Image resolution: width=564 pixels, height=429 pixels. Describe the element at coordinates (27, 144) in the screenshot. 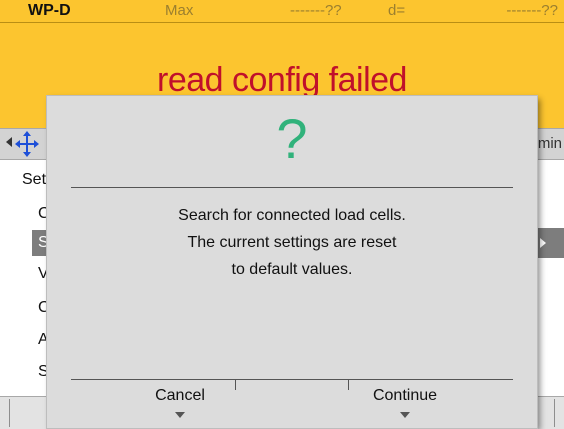

I see `move-cursor-icon` at that location.